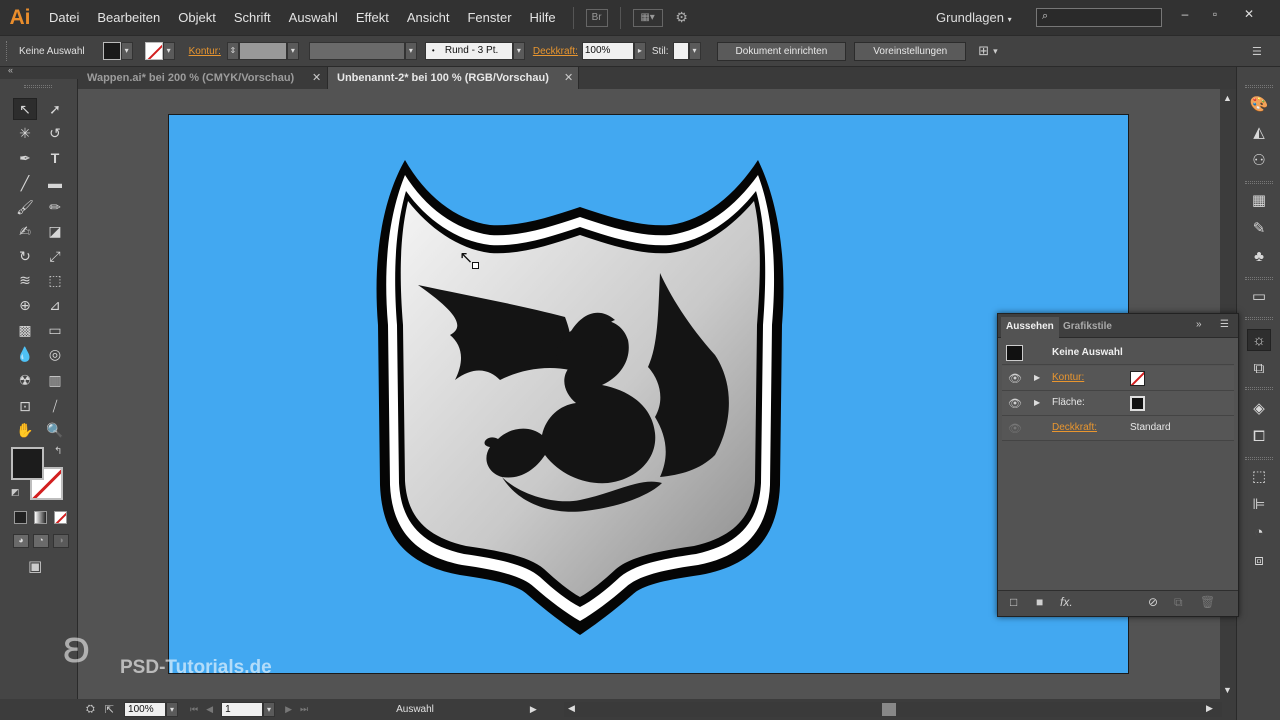  Describe the element at coordinates (1259, 504) in the screenshot. I see `align-icon: ⊫` at that location.